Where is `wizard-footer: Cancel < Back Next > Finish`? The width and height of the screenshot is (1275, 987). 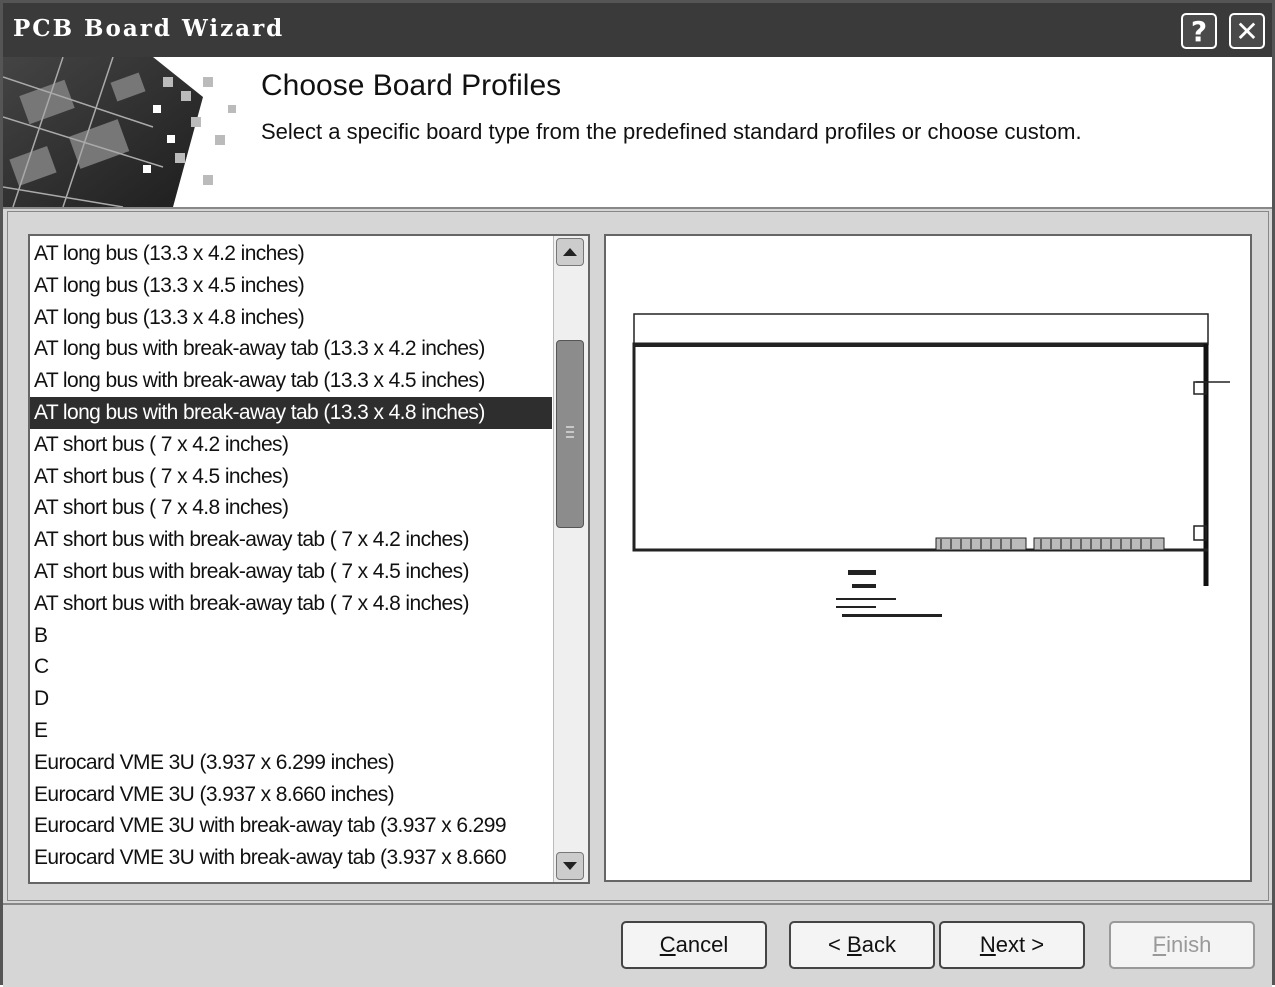 wizard-footer: Cancel < Back Next > Finish is located at coordinates (637, 945).